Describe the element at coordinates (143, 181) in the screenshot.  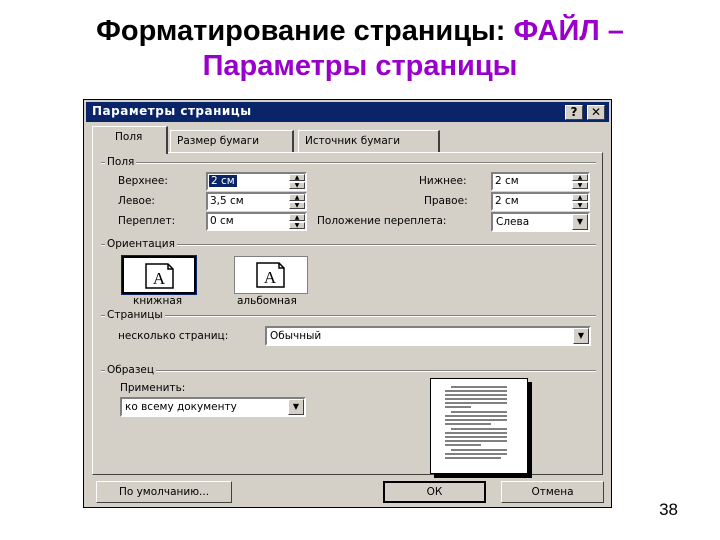
I see `top-margin-label: Верхнее:` at that location.